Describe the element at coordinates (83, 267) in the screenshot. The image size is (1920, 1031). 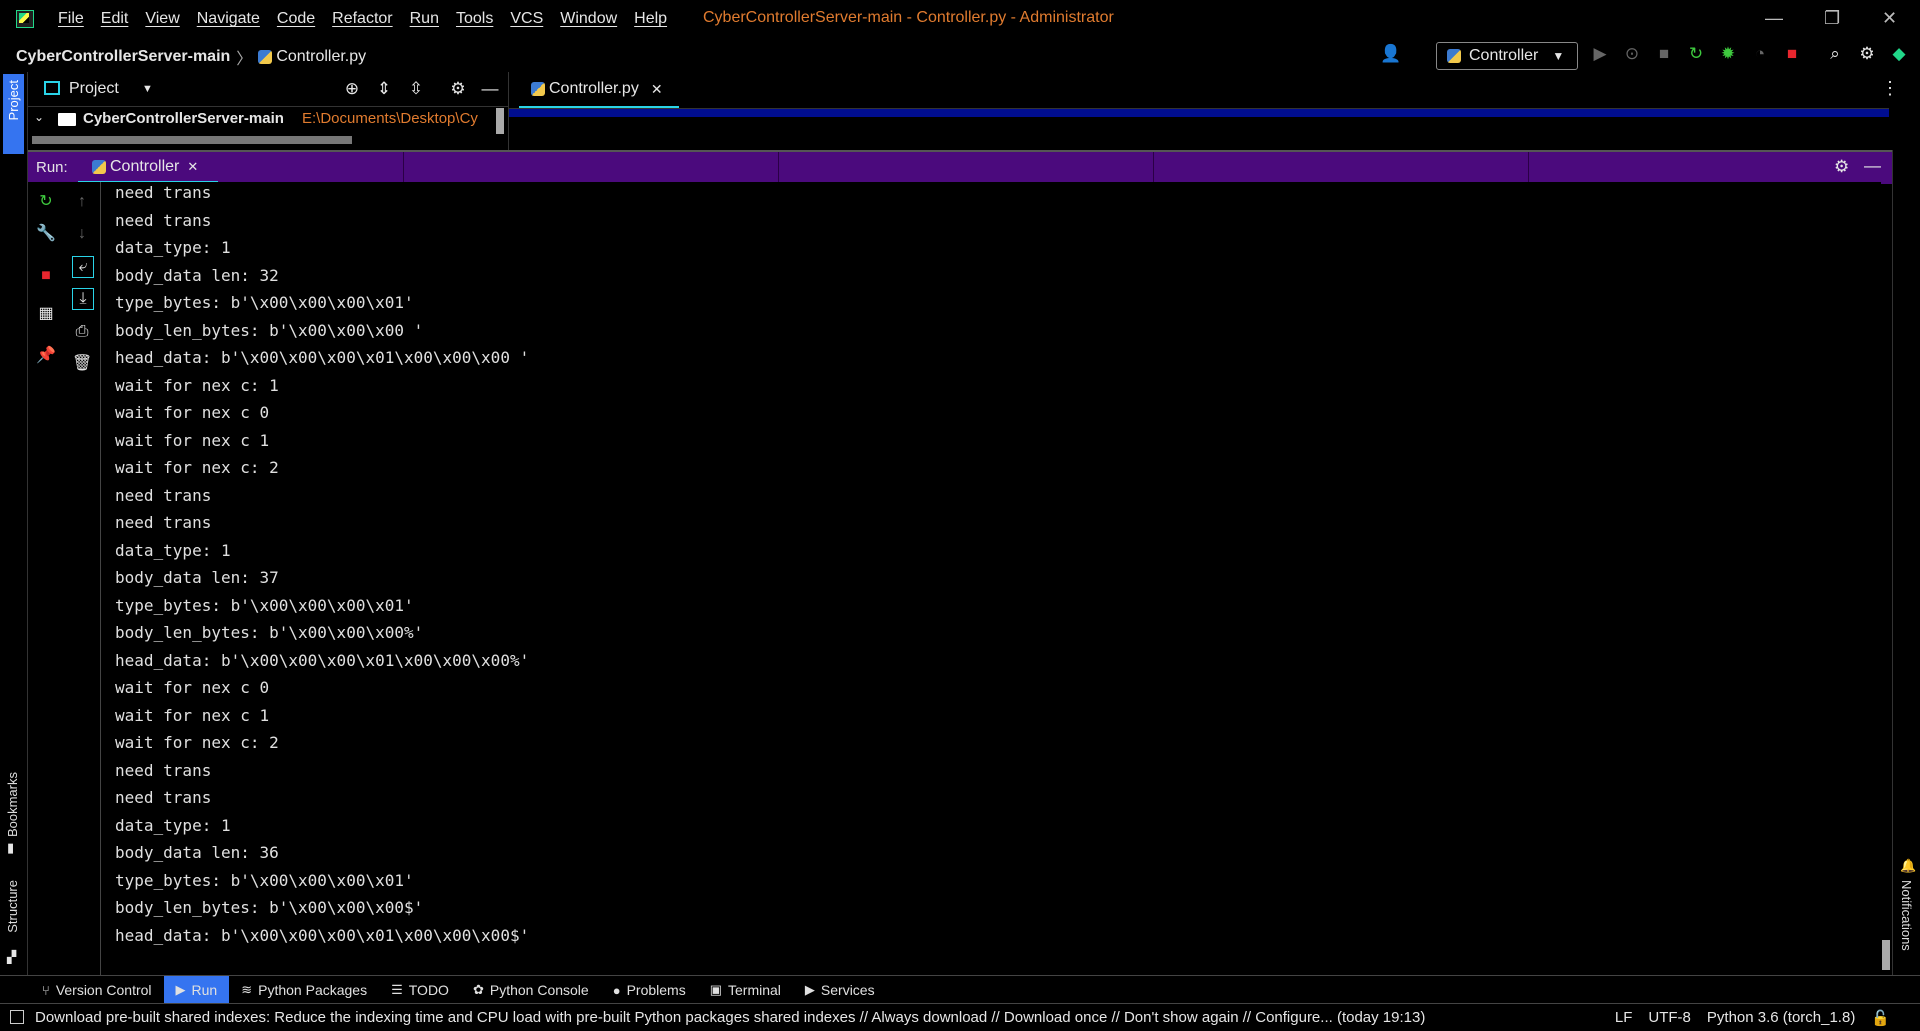
I see `soft-wrap-icon: ⤶` at that location.